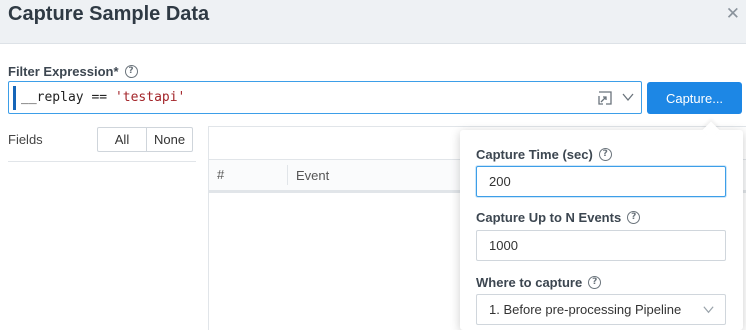 The image size is (746, 330). What do you see at coordinates (605, 98) in the screenshot?
I see `open-editor-icon` at bounding box center [605, 98].